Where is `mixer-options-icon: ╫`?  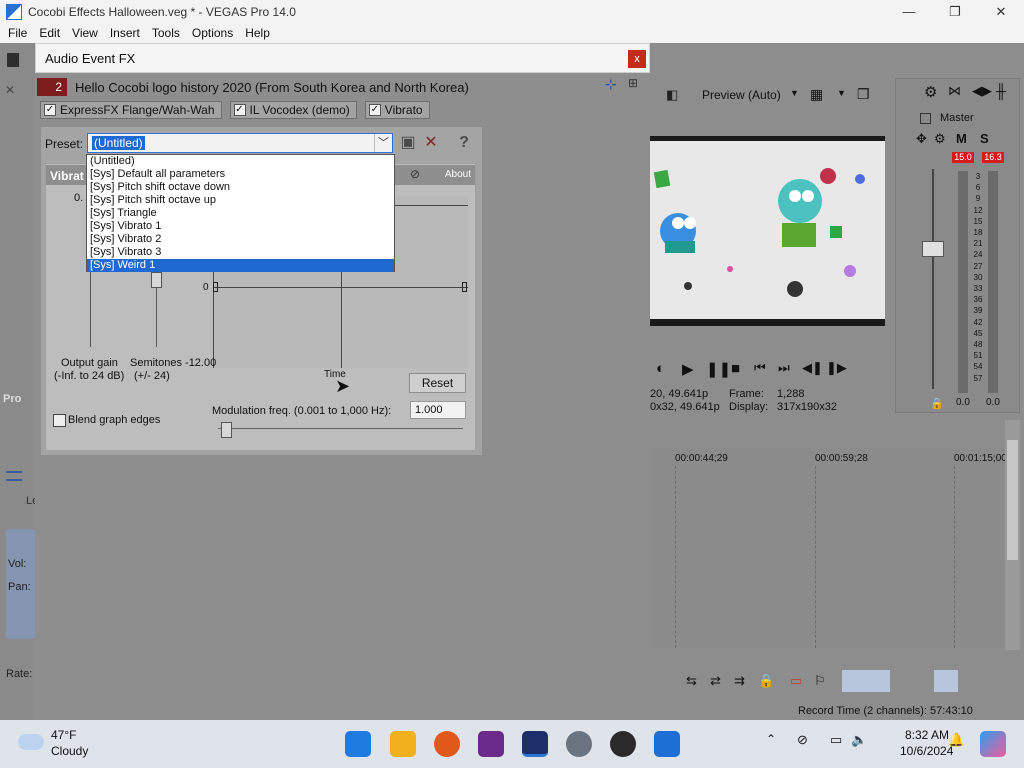 mixer-options-icon: ╫ is located at coordinates (1001, 91).